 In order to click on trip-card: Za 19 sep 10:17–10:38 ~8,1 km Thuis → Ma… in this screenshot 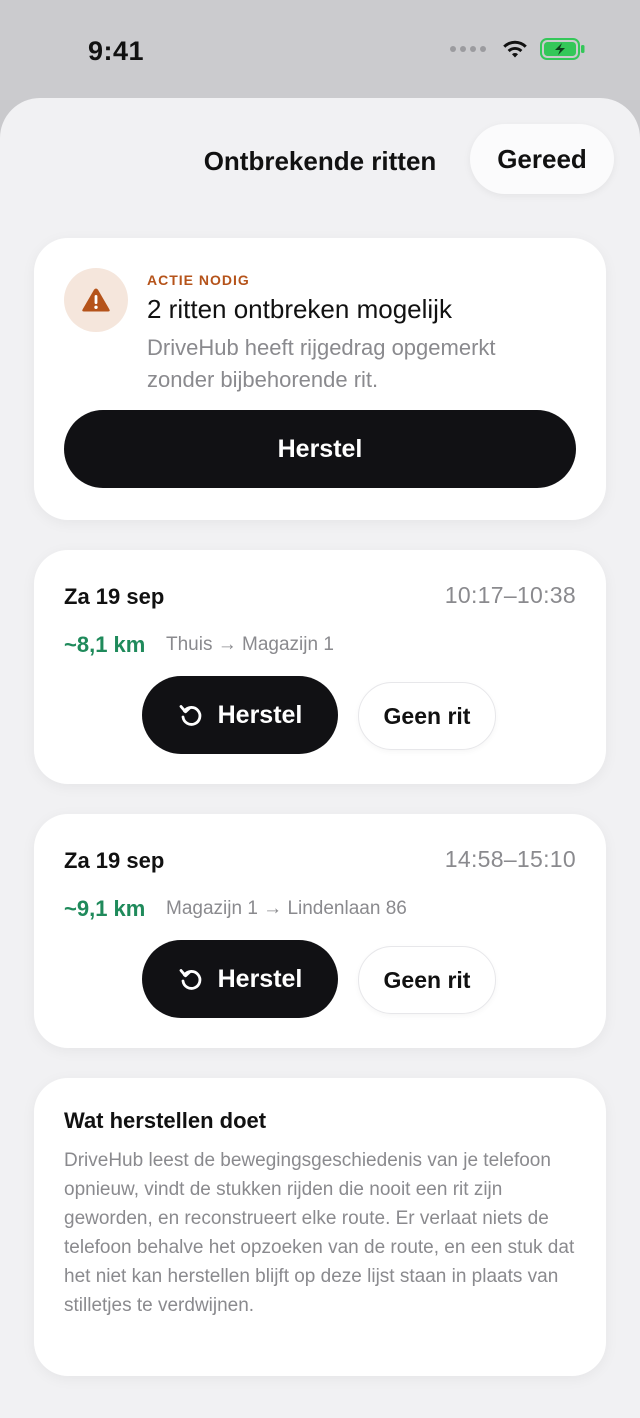, I will do `click(320, 667)`.